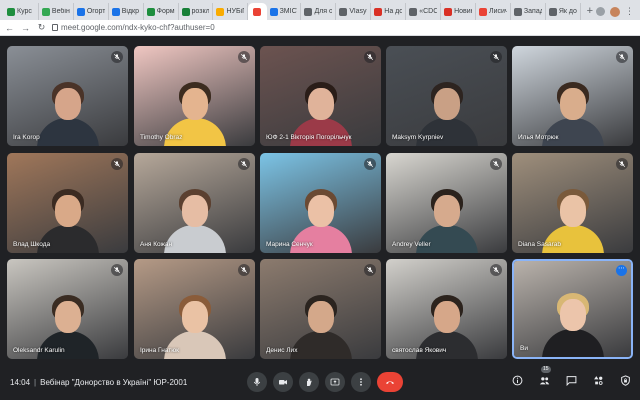 Image resolution: width=640 pixels, height=400 pixels. Describe the element at coordinates (615, 11) in the screenshot. I see `profile-avatar` at that location.